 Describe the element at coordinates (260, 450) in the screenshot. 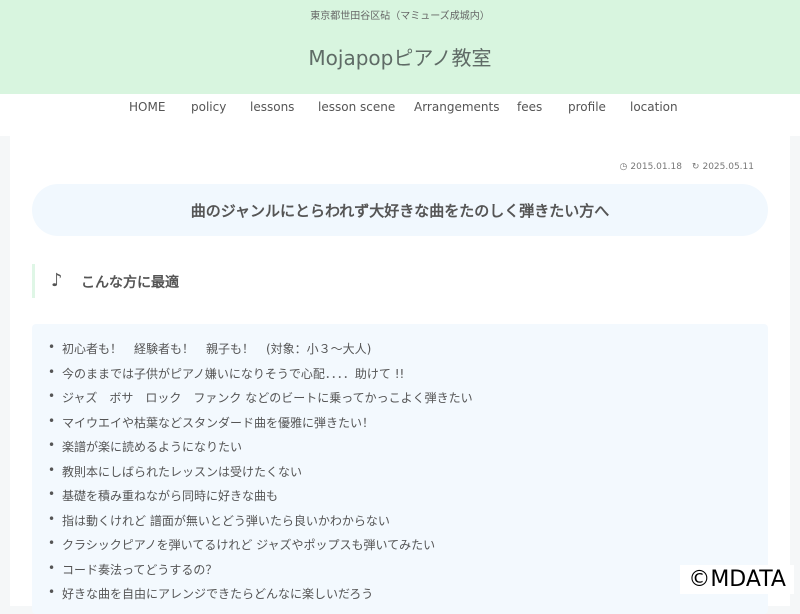

I see `list-item: 楽譜が楽に読めるようになりたい` at that location.